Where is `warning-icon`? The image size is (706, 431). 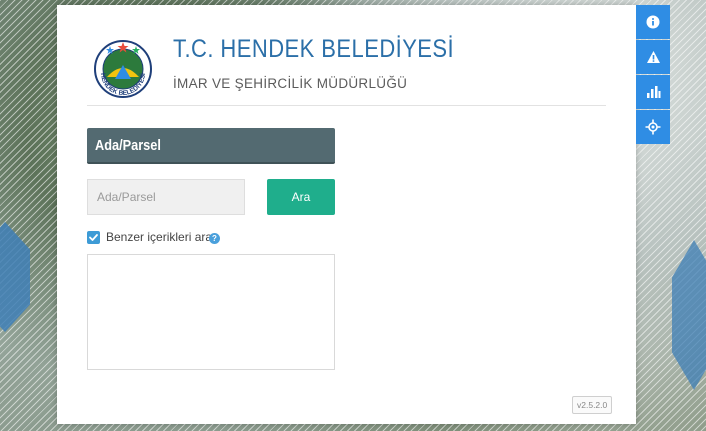
warning-icon is located at coordinates (653, 57).